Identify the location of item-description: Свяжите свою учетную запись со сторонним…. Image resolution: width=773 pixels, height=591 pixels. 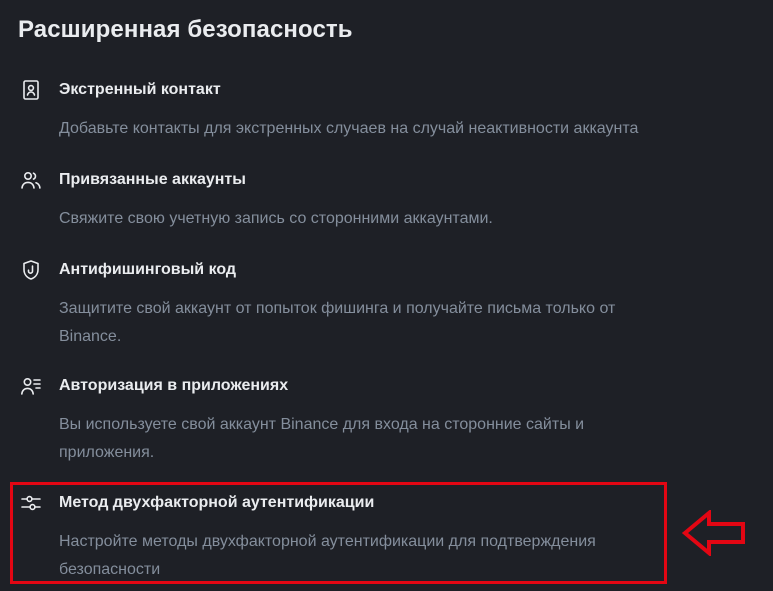
(276, 218).